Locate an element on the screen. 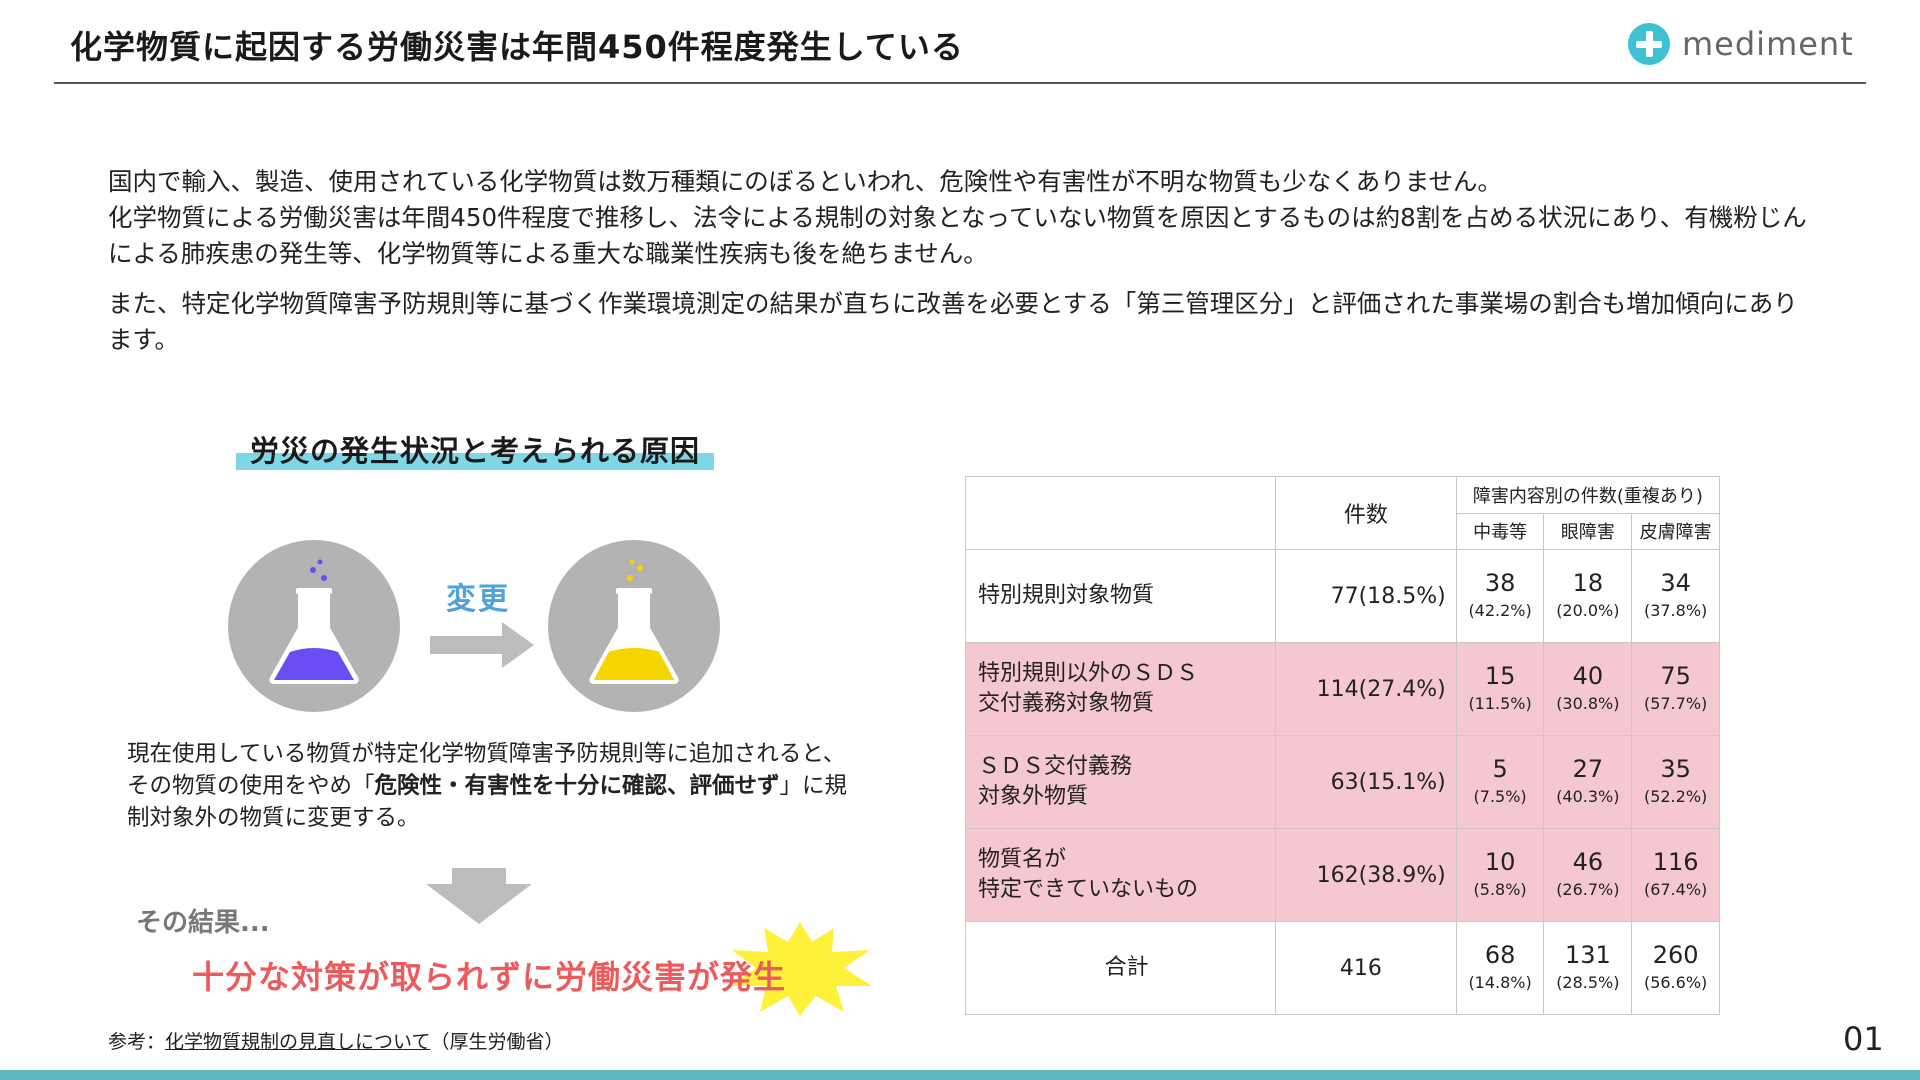  cell-percent: (28.5%) is located at coordinates (1588, 982).